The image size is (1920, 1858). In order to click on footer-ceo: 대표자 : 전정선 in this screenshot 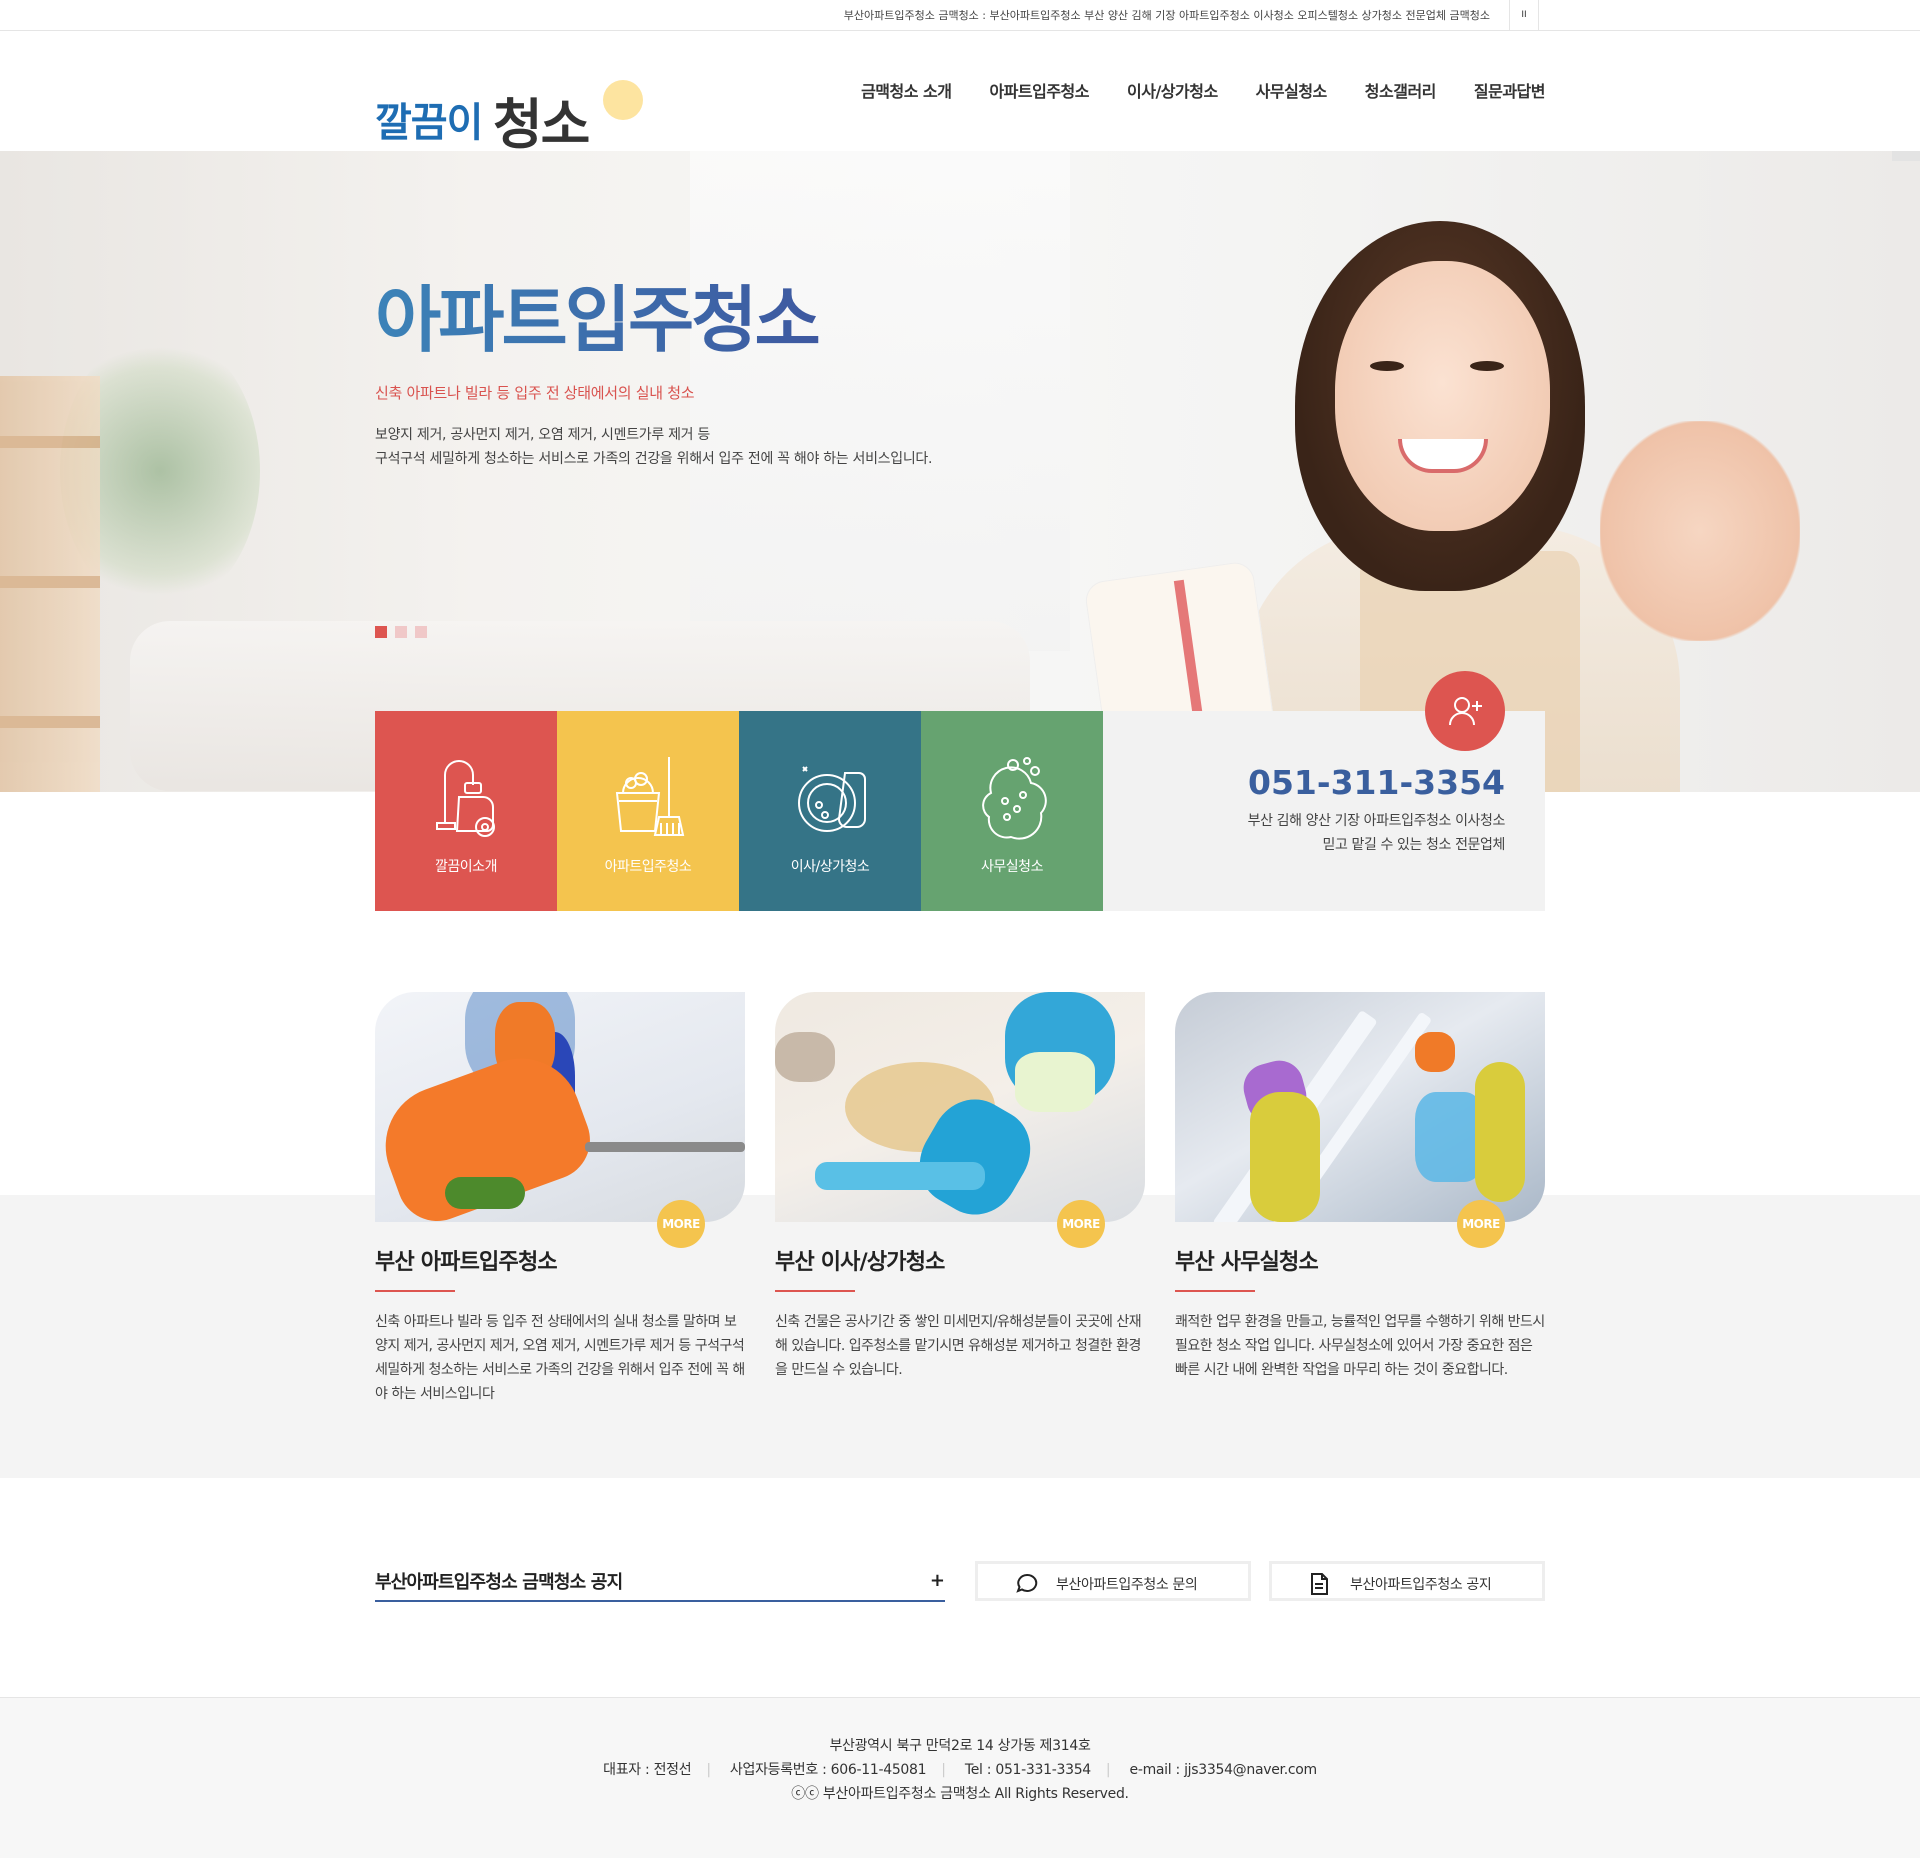, I will do `click(647, 1770)`.